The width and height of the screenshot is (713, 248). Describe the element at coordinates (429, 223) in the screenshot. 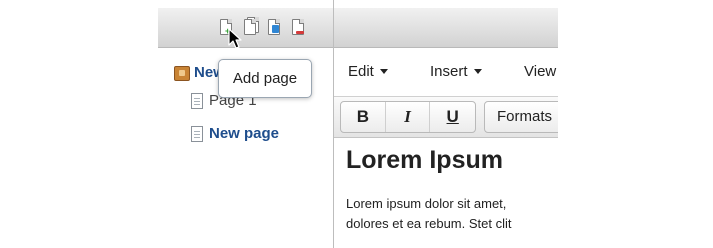

I see `content-paragraph-line: dolores et ea rebum. Stet clit` at that location.